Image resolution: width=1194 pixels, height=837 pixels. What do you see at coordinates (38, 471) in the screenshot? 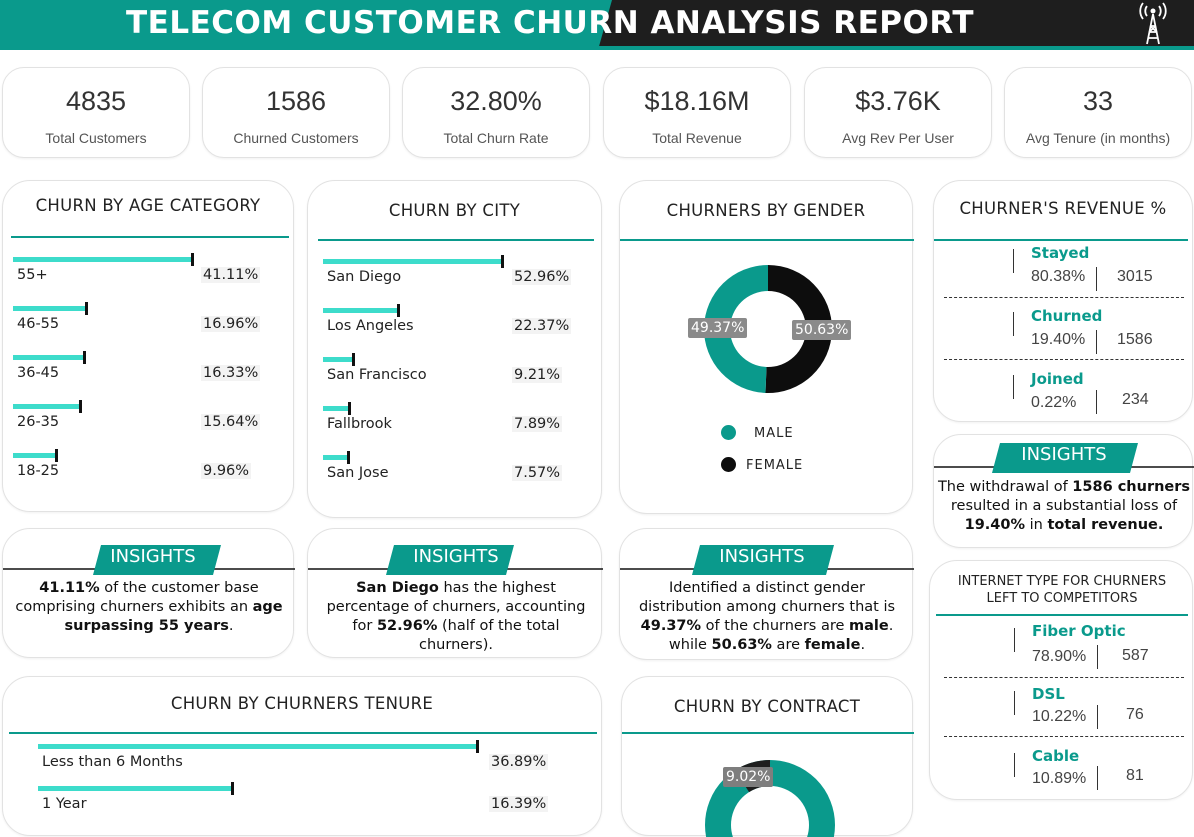
I see `bar-category-label: 18-25` at bounding box center [38, 471].